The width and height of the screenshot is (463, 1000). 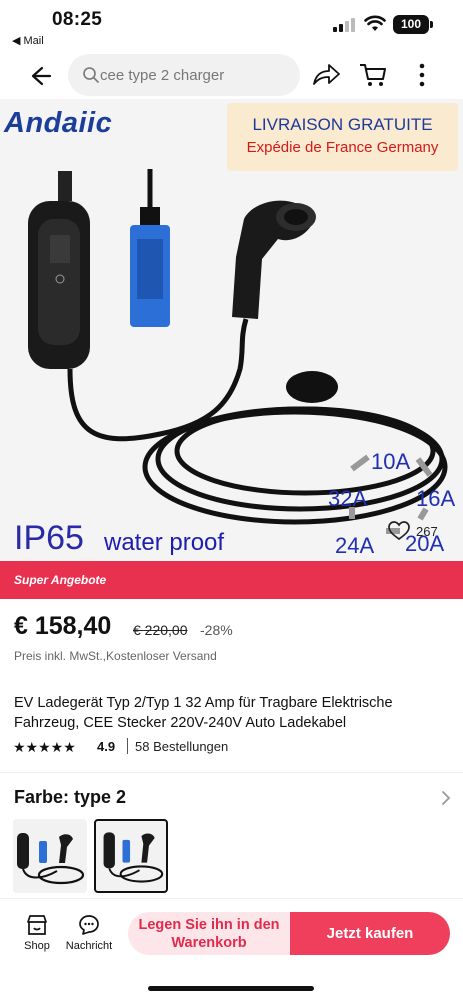 What do you see at coordinates (77, 19) in the screenshot?
I see `clock: 08:25` at bounding box center [77, 19].